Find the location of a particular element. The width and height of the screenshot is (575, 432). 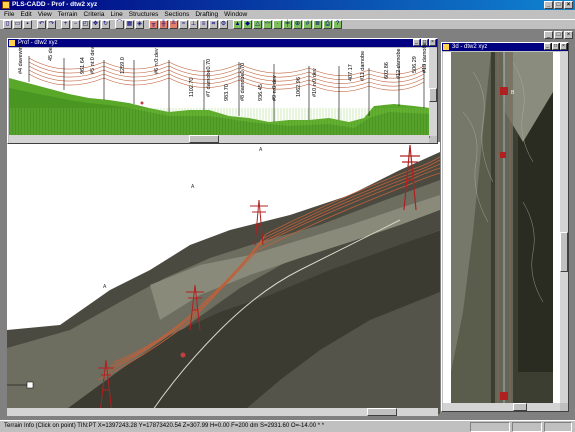

profile-label: #5 nt:0 dev is located at coordinates (93, 60).